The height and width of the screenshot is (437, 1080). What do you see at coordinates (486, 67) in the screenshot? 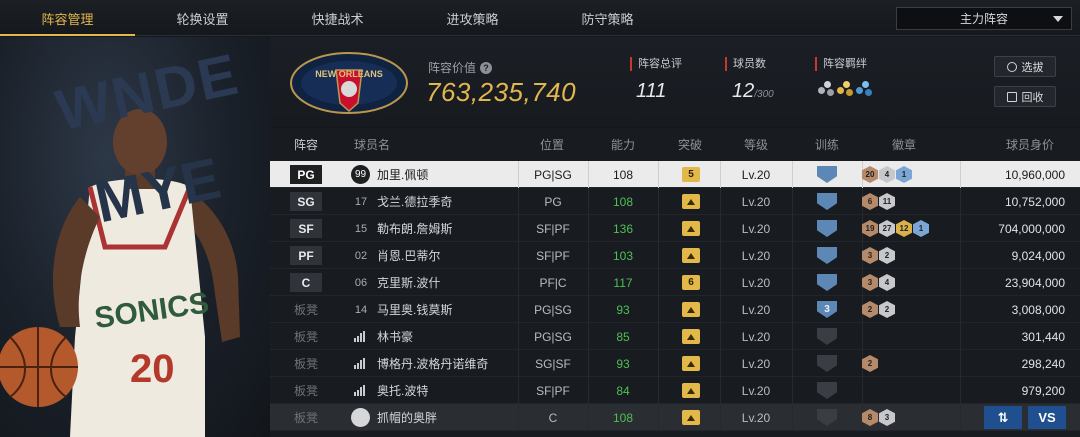
I see `help-icon: ?` at bounding box center [486, 67].